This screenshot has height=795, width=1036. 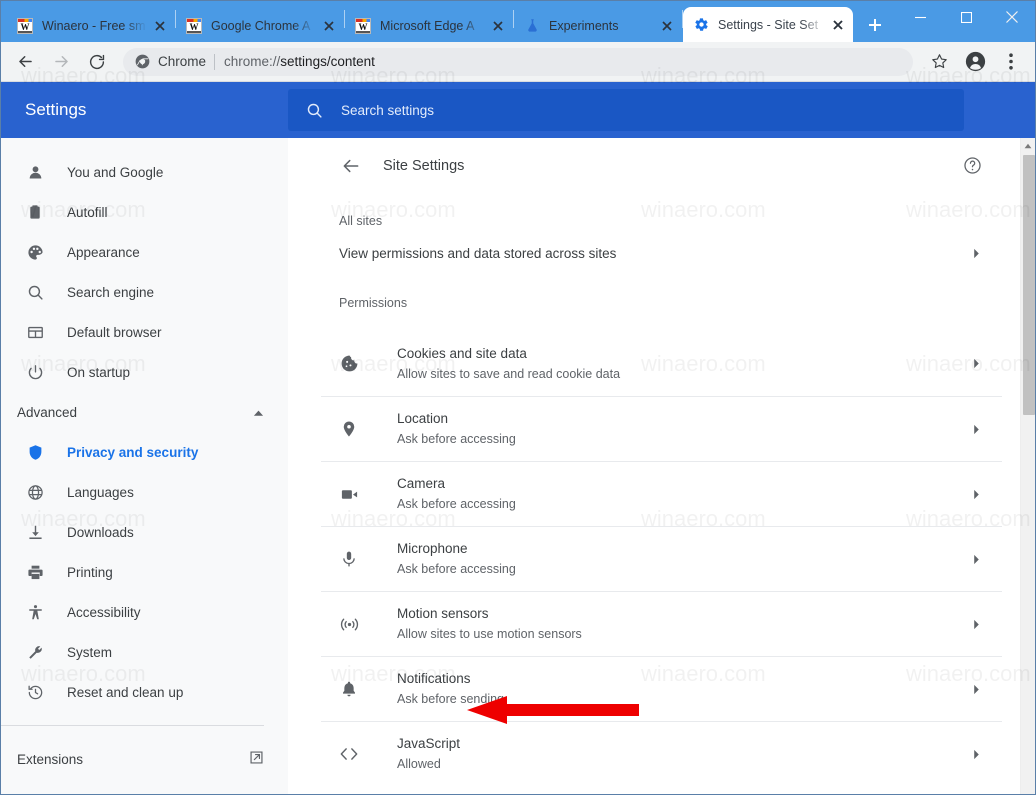 What do you see at coordinates (144, 172) in the screenshot?
I see `sidebar-item-you-and-google: You and Google` at bounding box center [144, 172].